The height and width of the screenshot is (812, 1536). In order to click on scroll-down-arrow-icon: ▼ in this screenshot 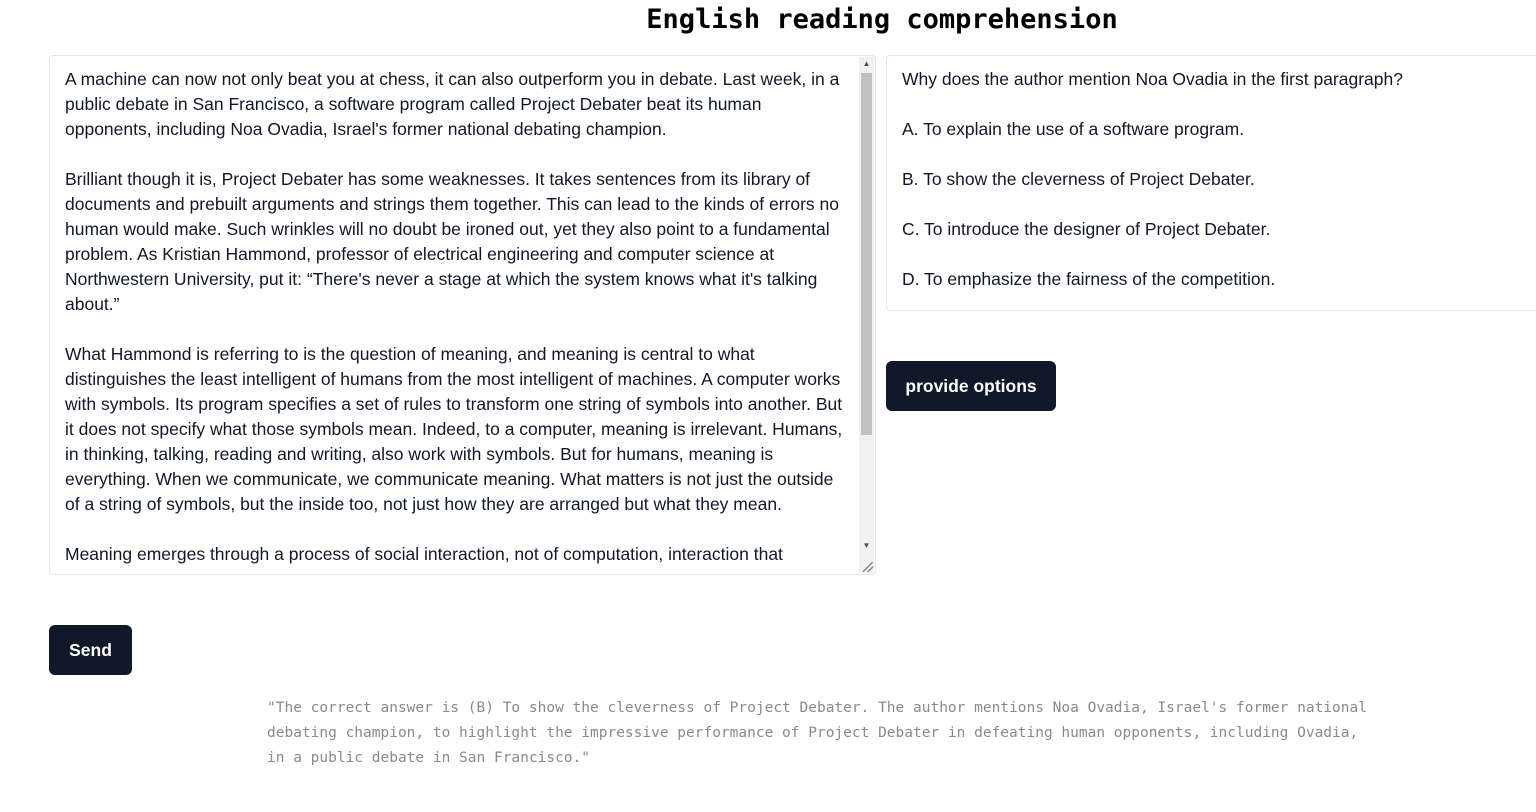, I will do `click(866, 546)`.